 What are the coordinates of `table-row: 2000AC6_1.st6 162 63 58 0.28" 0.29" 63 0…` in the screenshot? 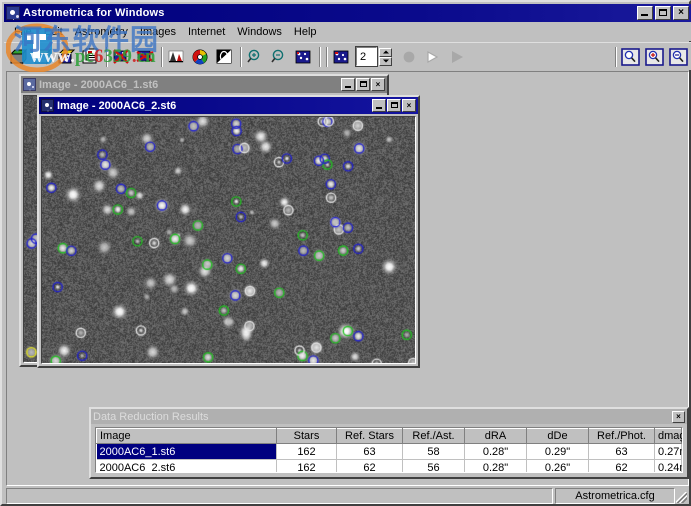 It's located at (389, 451).